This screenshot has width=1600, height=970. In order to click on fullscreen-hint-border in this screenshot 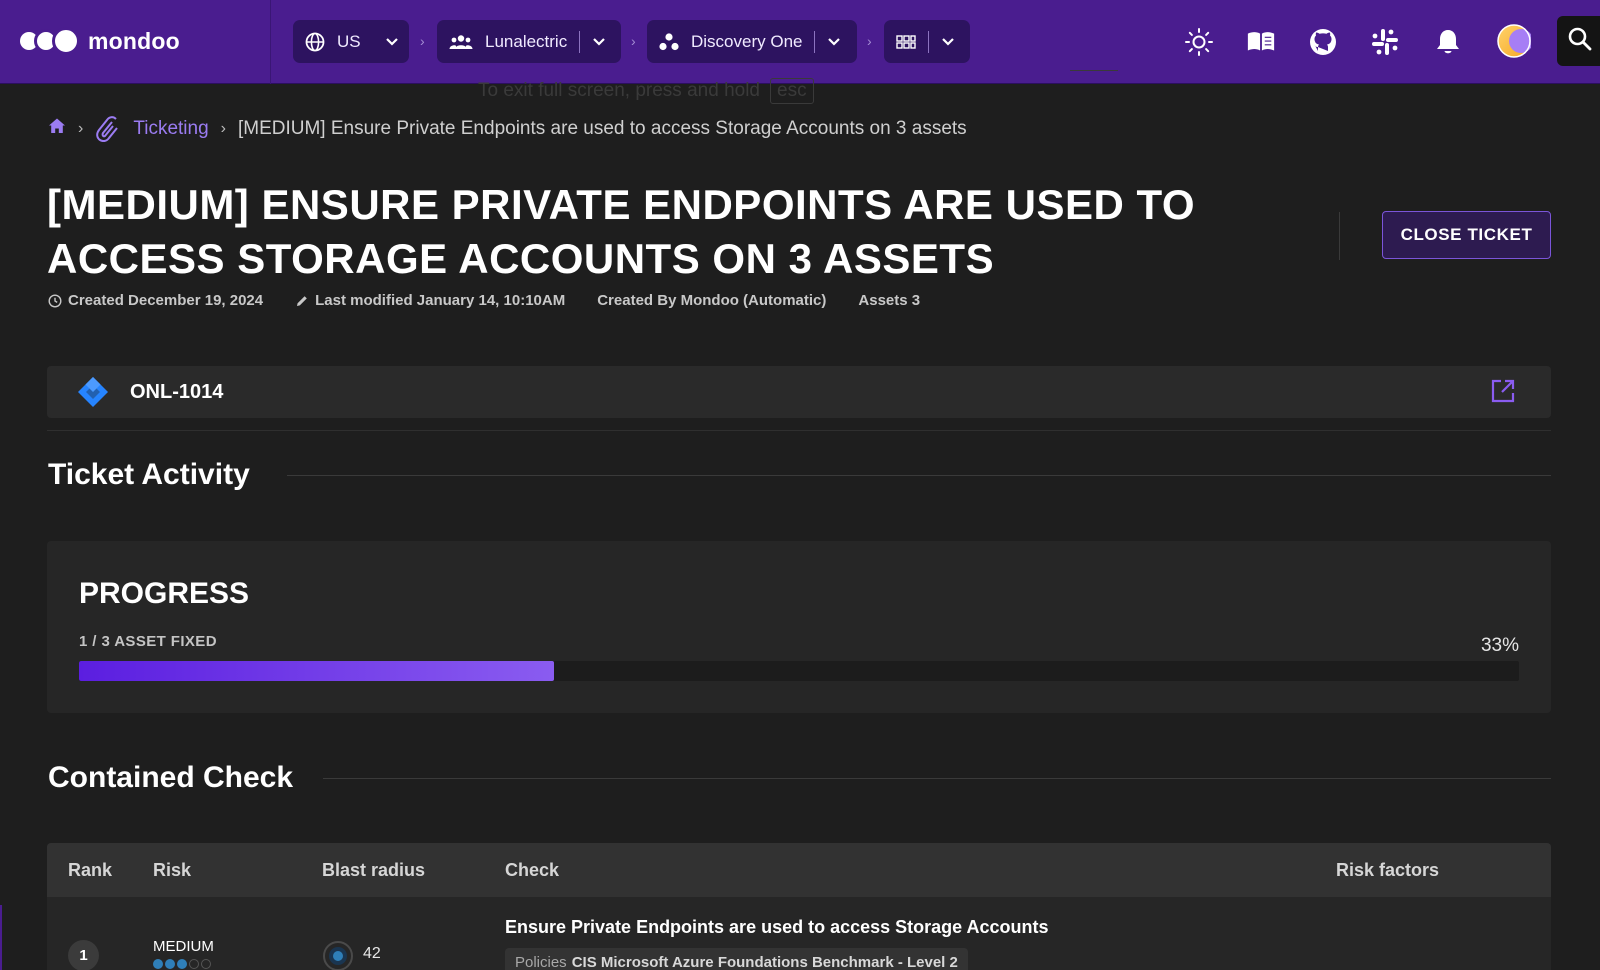, I will do `click(1094, 70)`.